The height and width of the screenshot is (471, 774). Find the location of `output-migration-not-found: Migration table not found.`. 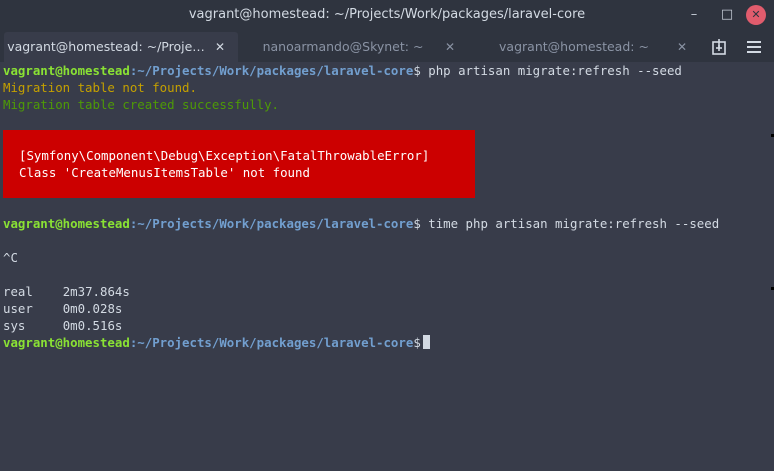

output-migration-not-found: Migration table not found. is located at coordinates (100, 87).